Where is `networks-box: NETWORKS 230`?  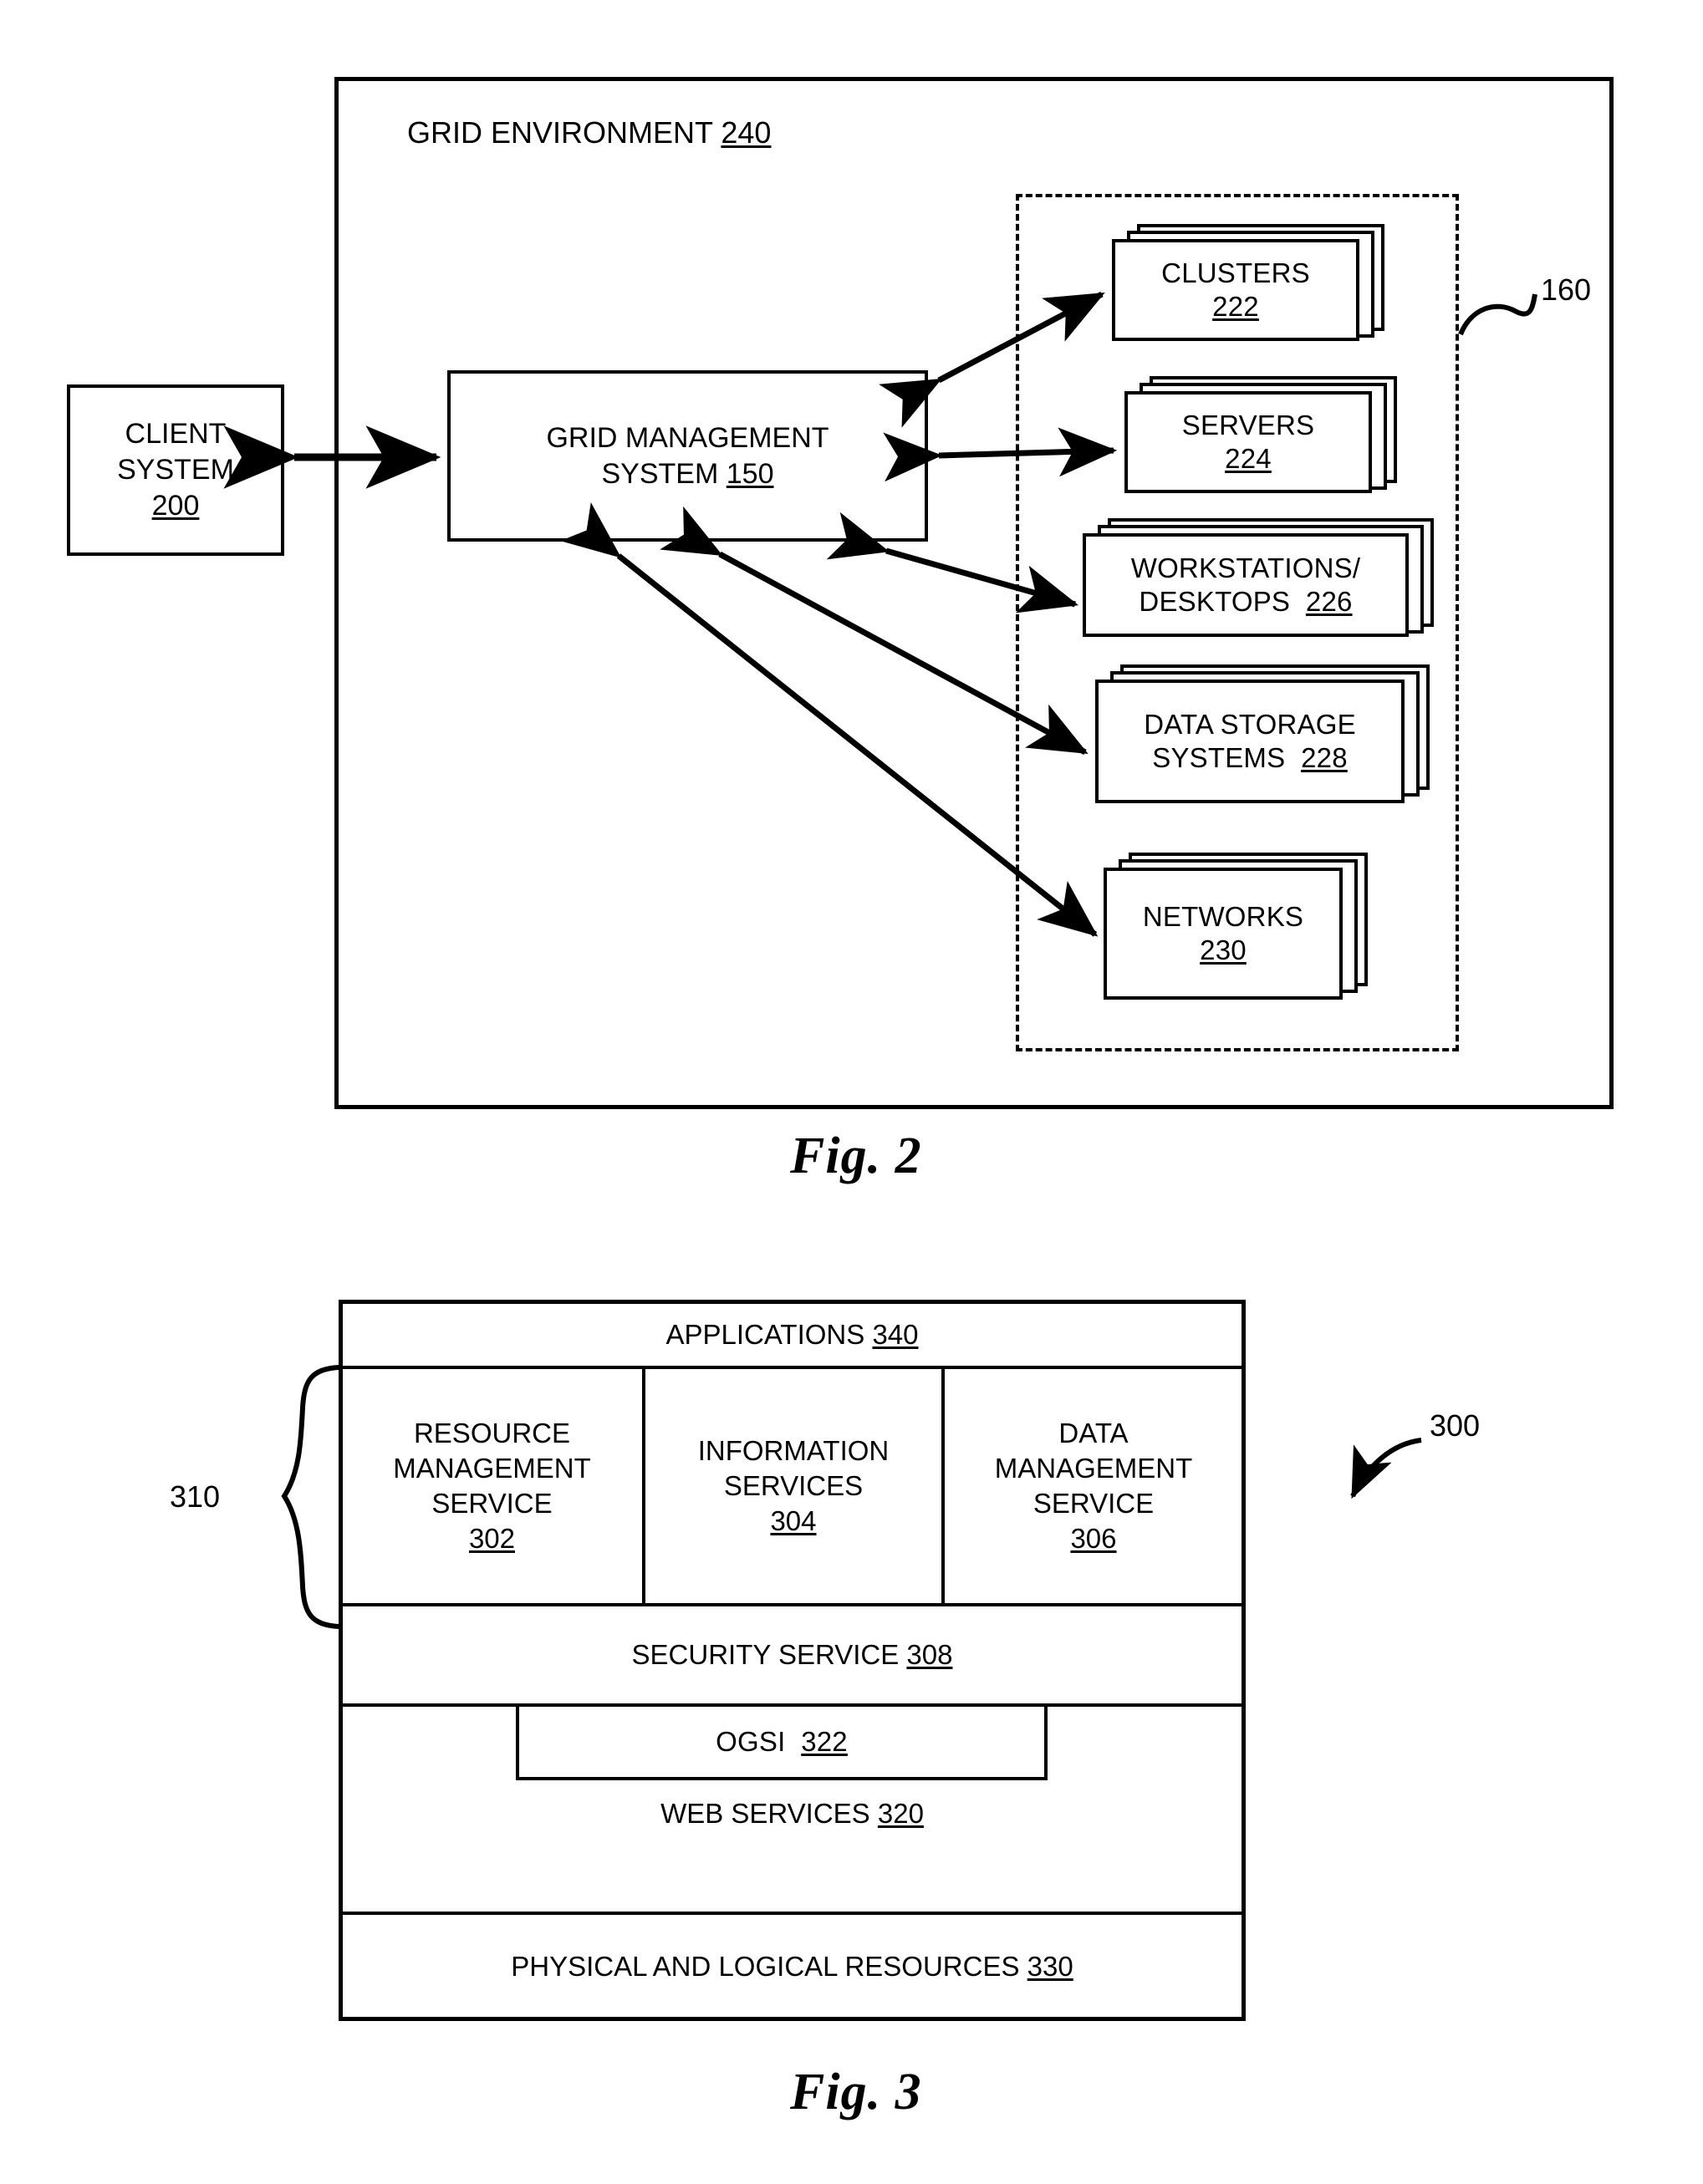
networks-box: NETWORKS 230 is located at coordinates (1223, 934).